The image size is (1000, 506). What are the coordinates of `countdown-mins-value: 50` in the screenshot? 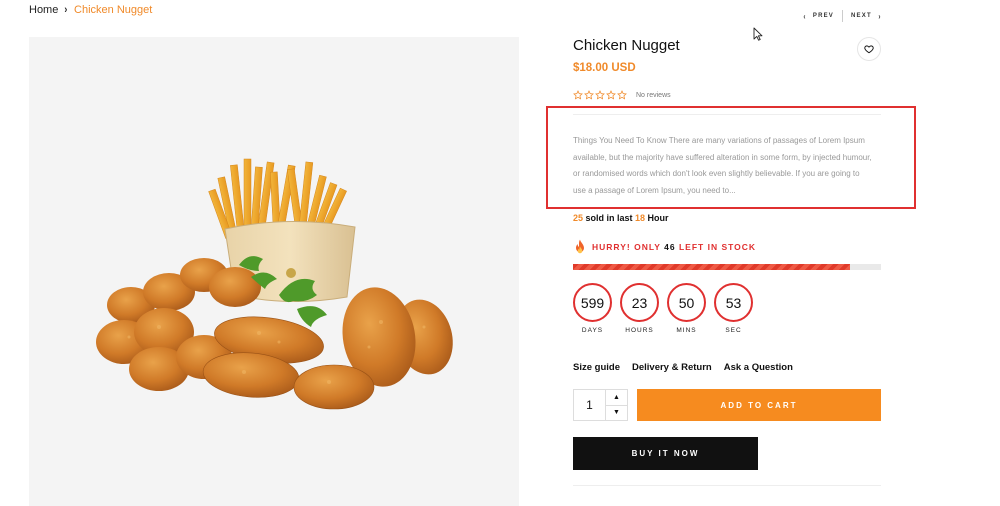 It's located at (686, 302).